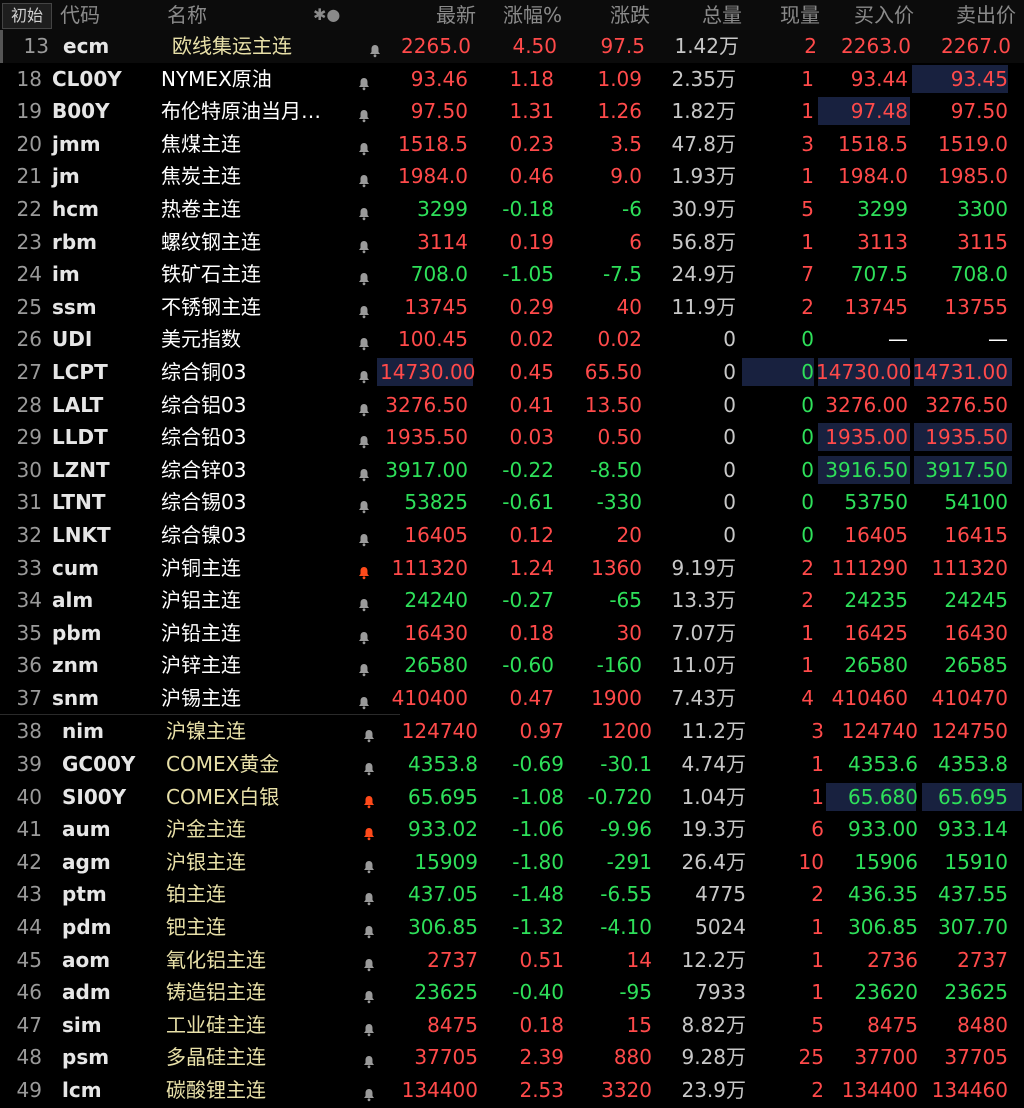 This screenshot has width=1024, height=1108. What do you see at coordinates (512, 1057) in the screenshot?
I see `table-row: 48 psm 多晶硅主连 37705 2.39 880 9.28万 25 37700 37705` at bounding box center [512, 1057].